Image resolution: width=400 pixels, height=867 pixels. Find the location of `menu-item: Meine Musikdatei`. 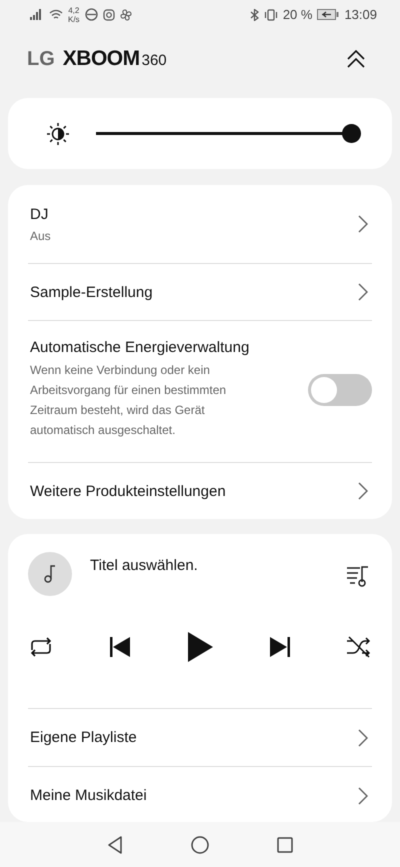

menu-item: Meine Musikdatei is located at coordinates (200, 795).